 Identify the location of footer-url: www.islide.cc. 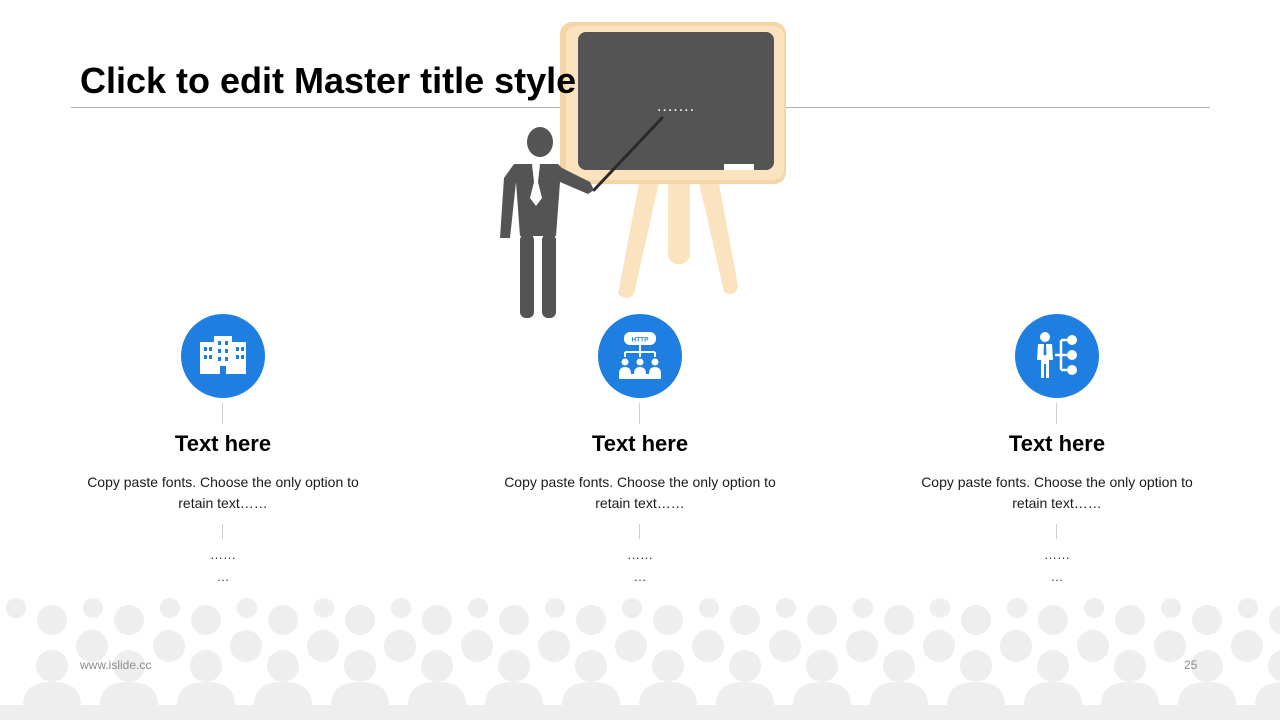
(115, 665).